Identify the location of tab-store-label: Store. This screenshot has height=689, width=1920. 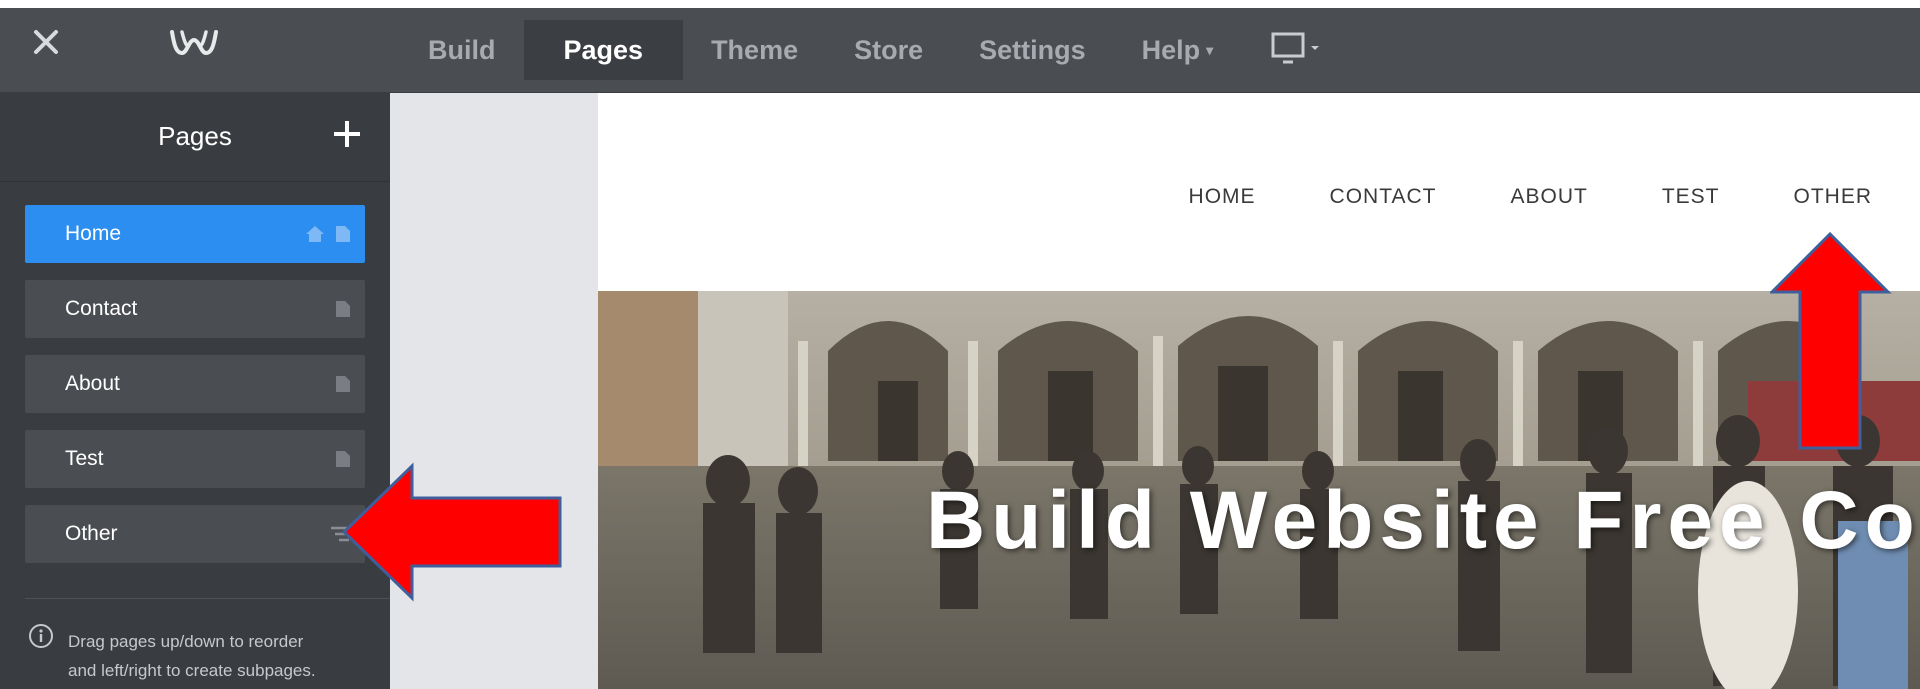
(889, 49).